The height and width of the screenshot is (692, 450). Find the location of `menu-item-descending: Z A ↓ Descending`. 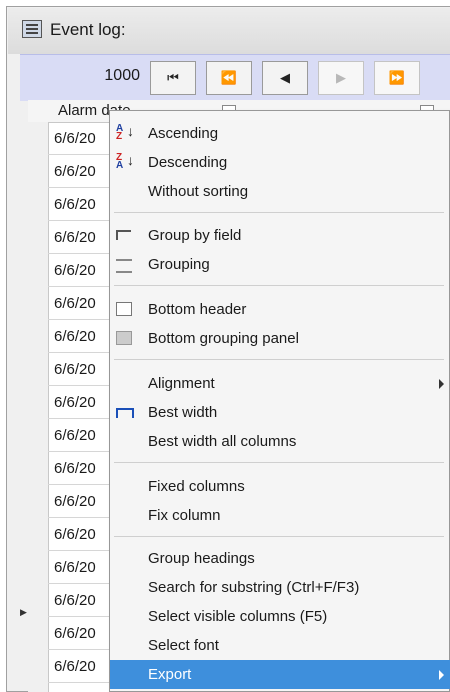

menu-item-descending: Z A ↓ Descending is located at coordinates (280, 162).